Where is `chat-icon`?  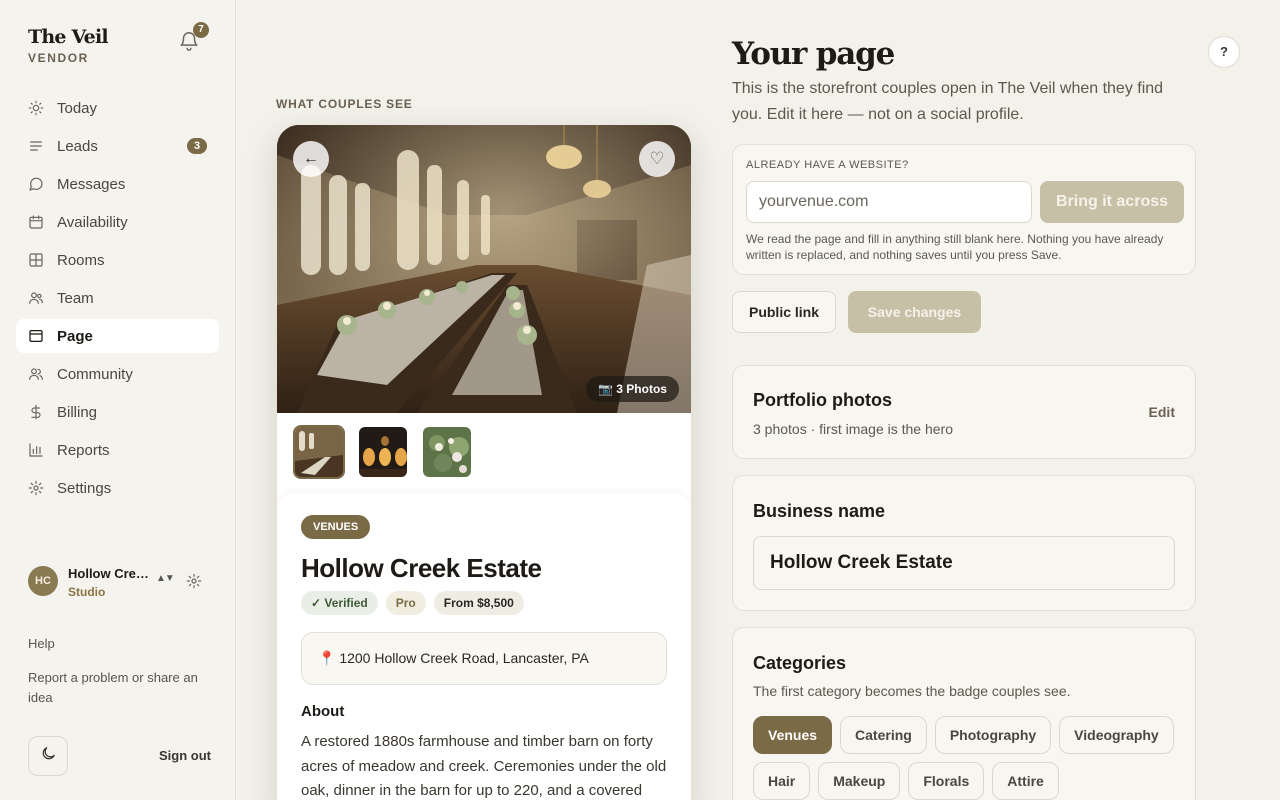
chat-icon is located at coordinates (36, 184).